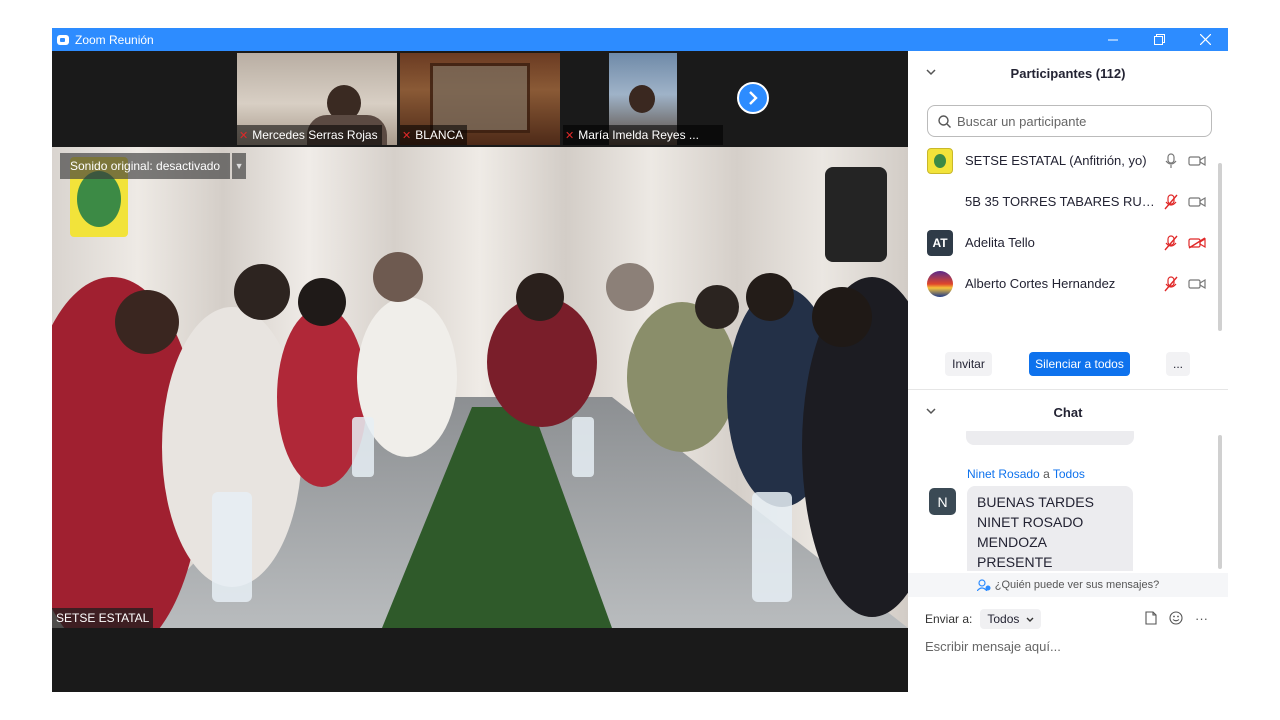 Image resolution: width=1280 pixels, height=720 pixels. Describe the element at coordinates (640, 39) in the screenshot. I see `title-bar: Zoom Reunión` at that location.